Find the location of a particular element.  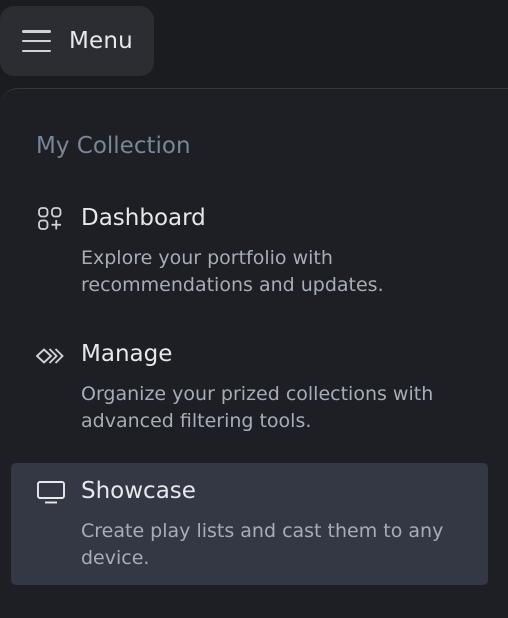

menu-label: Menu is located at coordinates (101, 41).